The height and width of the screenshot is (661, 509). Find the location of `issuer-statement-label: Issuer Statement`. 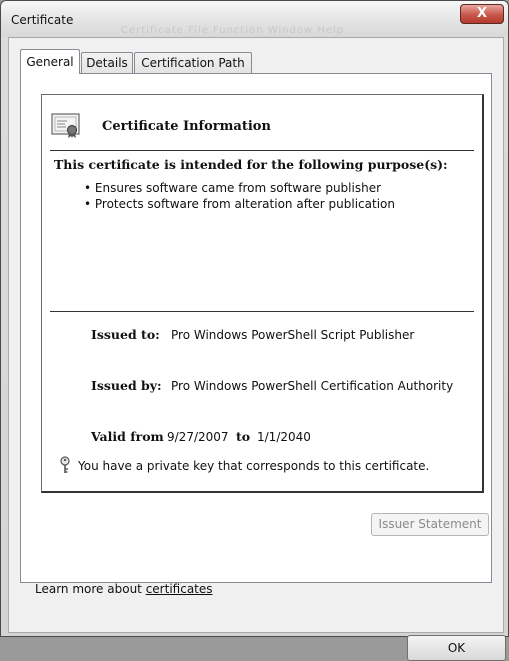

issuer-statement-label: Issuer Statement is located at coordinates (430, 524).